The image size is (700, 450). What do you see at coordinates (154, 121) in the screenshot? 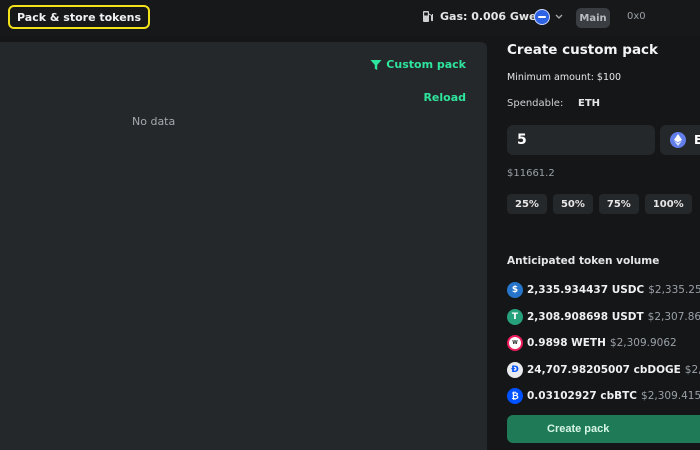
I see `empty-state-text: No data` at bounding box center [154, 121].